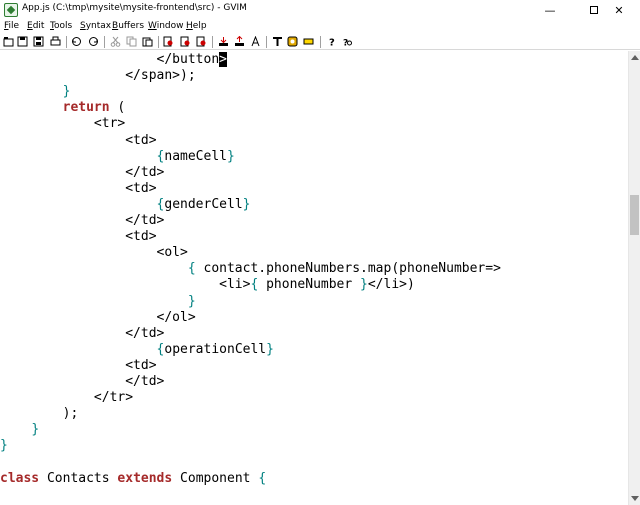 This screenshot has height=505, width=640. Describe the element at coordinates (110, 59) in the screenshot. I see `code-text: </button` at that location.